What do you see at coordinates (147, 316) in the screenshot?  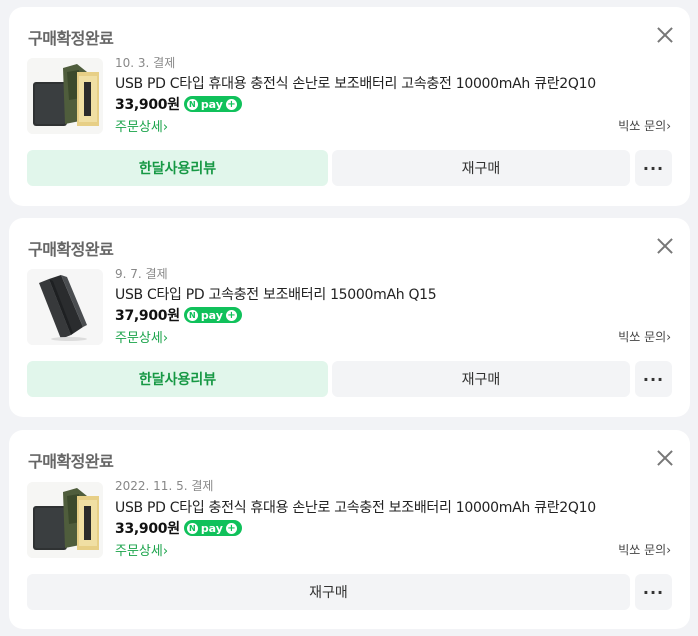 I see `product-price: 37,900원` at bounding box center [147, 316].